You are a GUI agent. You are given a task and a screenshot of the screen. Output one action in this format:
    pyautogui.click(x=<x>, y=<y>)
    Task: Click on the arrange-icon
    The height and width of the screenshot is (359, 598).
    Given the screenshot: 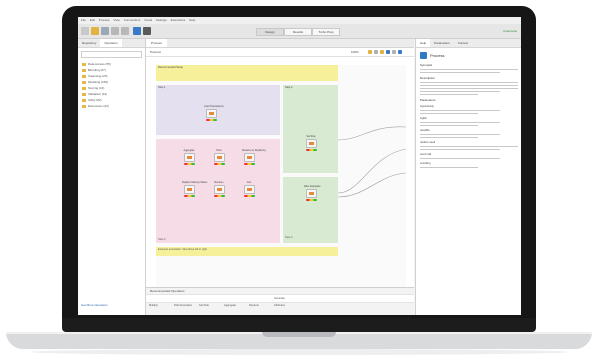 What is the action you would take?
    pyautogui.click(x=376, y=52)
    